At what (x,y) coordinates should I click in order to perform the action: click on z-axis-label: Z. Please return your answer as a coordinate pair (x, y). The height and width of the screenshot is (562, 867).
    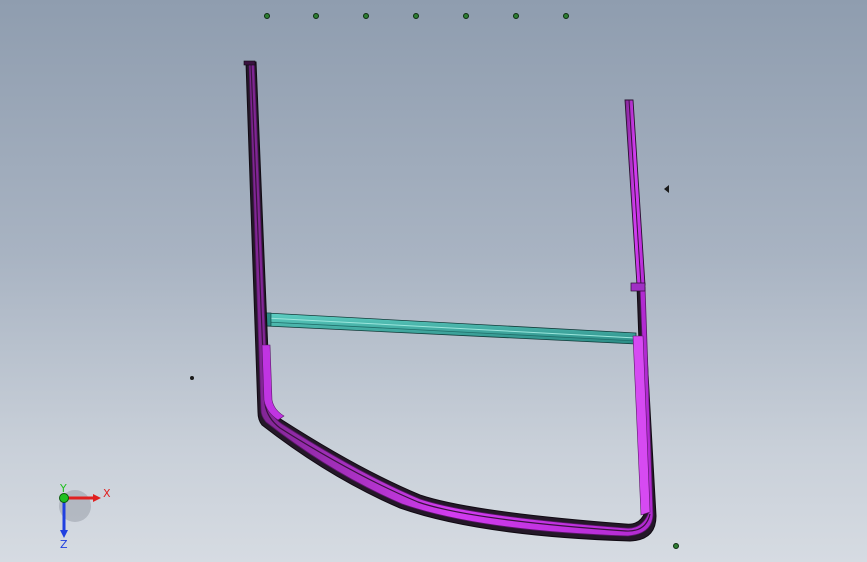
    Looking at the image, I should click on (64, 544).